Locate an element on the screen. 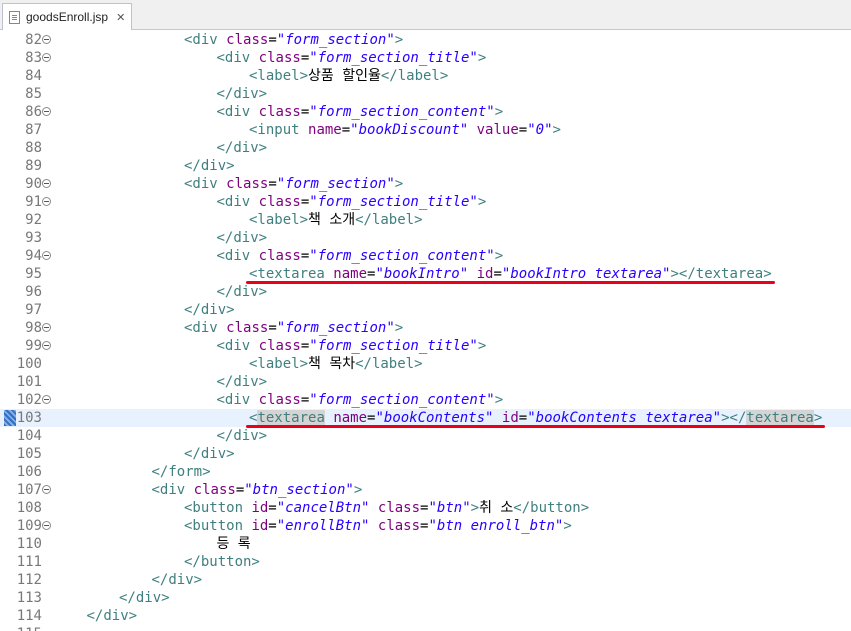 This screenshot has width=851, height=631. close-icon: ✕ is located at coordinates (120, 17).